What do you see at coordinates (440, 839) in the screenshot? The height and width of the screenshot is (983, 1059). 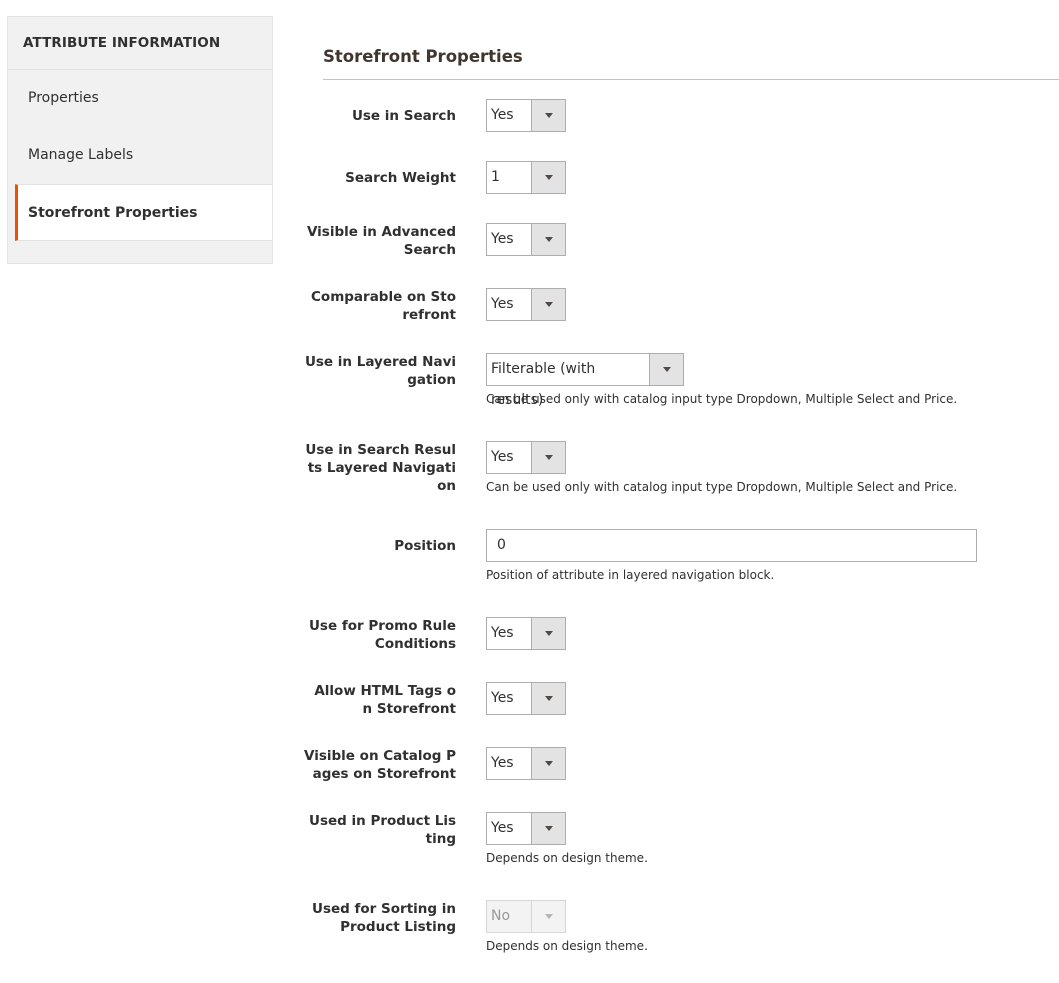 I see `label-line: ting` at bounding box center [440, 839].